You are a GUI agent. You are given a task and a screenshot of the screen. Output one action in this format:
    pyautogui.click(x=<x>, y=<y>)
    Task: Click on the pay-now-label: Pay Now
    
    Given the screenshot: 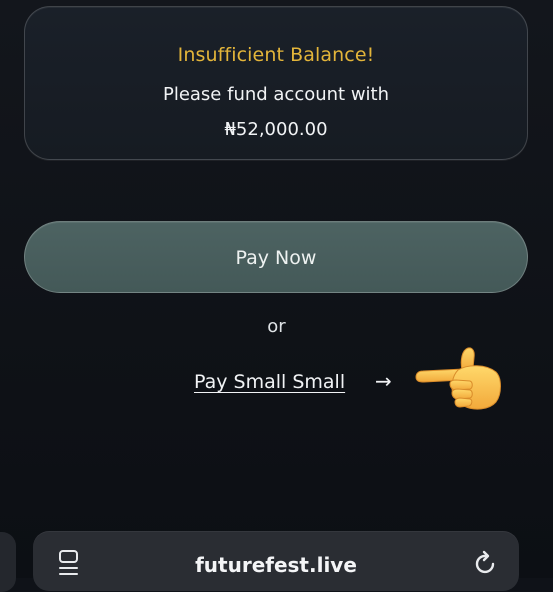 What is the action you would take?
    pyautogui.click(x=276, y=258)
    